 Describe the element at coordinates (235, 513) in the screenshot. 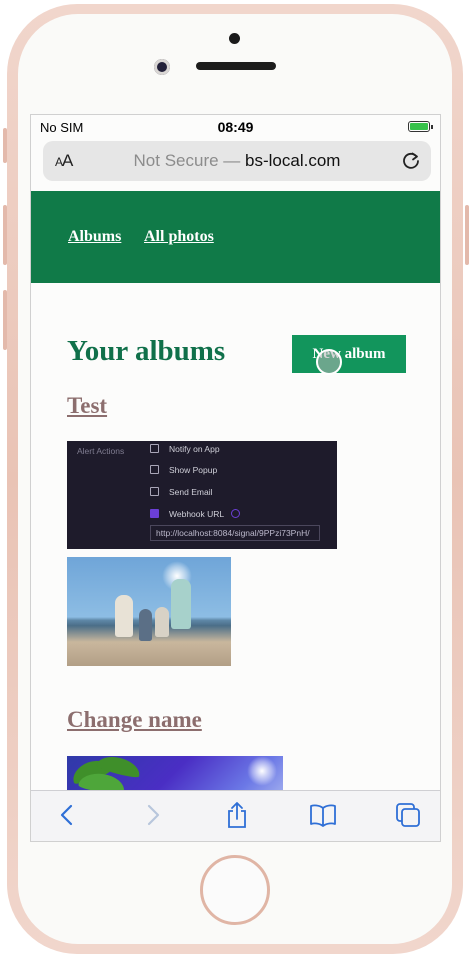

I see `help-icon` at that location.